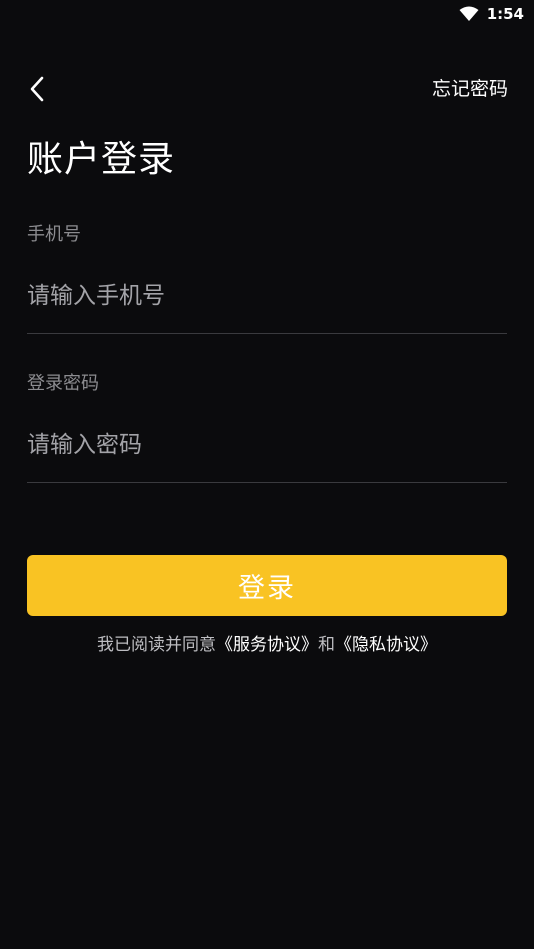 The height and width of the screenshot is (949, 534). What do you see at coordinates (101, 159) in the screenshot?
I see `page-title: 账户登录` at bounding box center [101, 159].